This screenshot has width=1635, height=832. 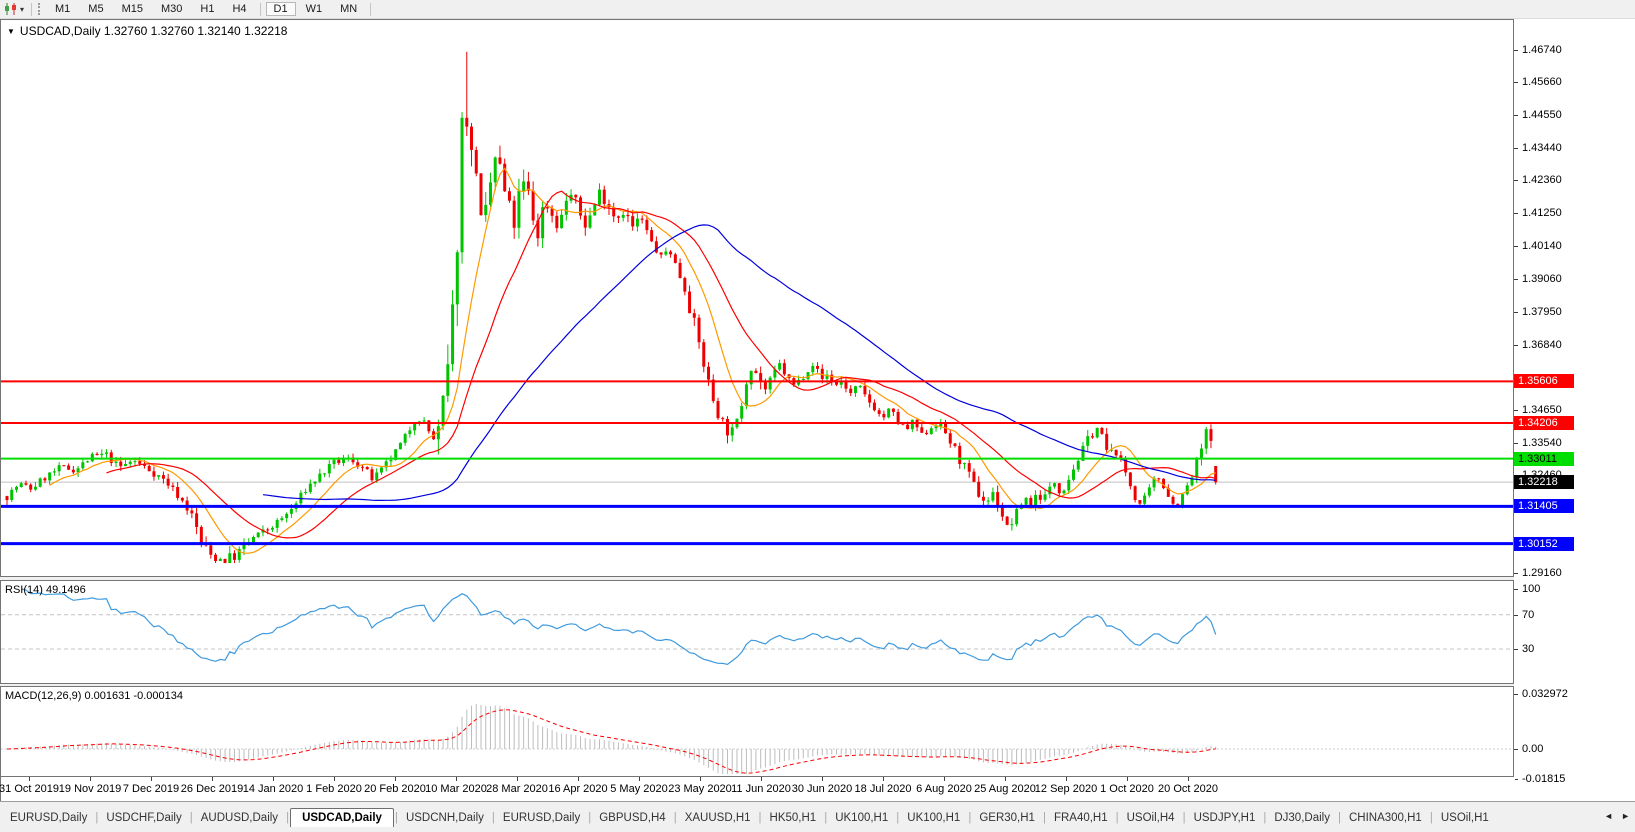 What do you see at coordinates (239, 9) in the screenshot?
I see `timeframe-button-h4: H4` at bounding box center [239, 9].